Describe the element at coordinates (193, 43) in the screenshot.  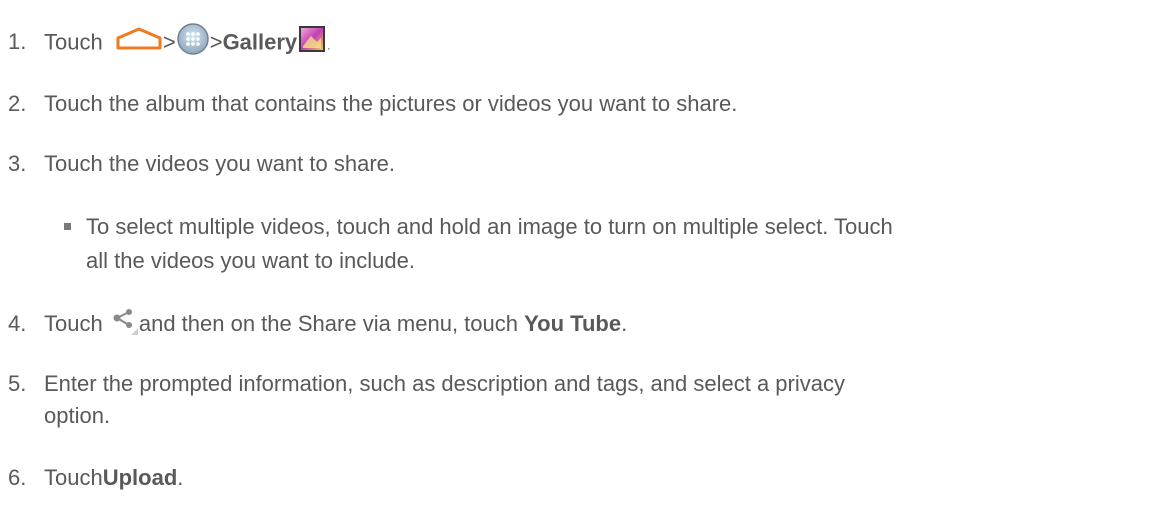
I see `apps-icon` at that location.